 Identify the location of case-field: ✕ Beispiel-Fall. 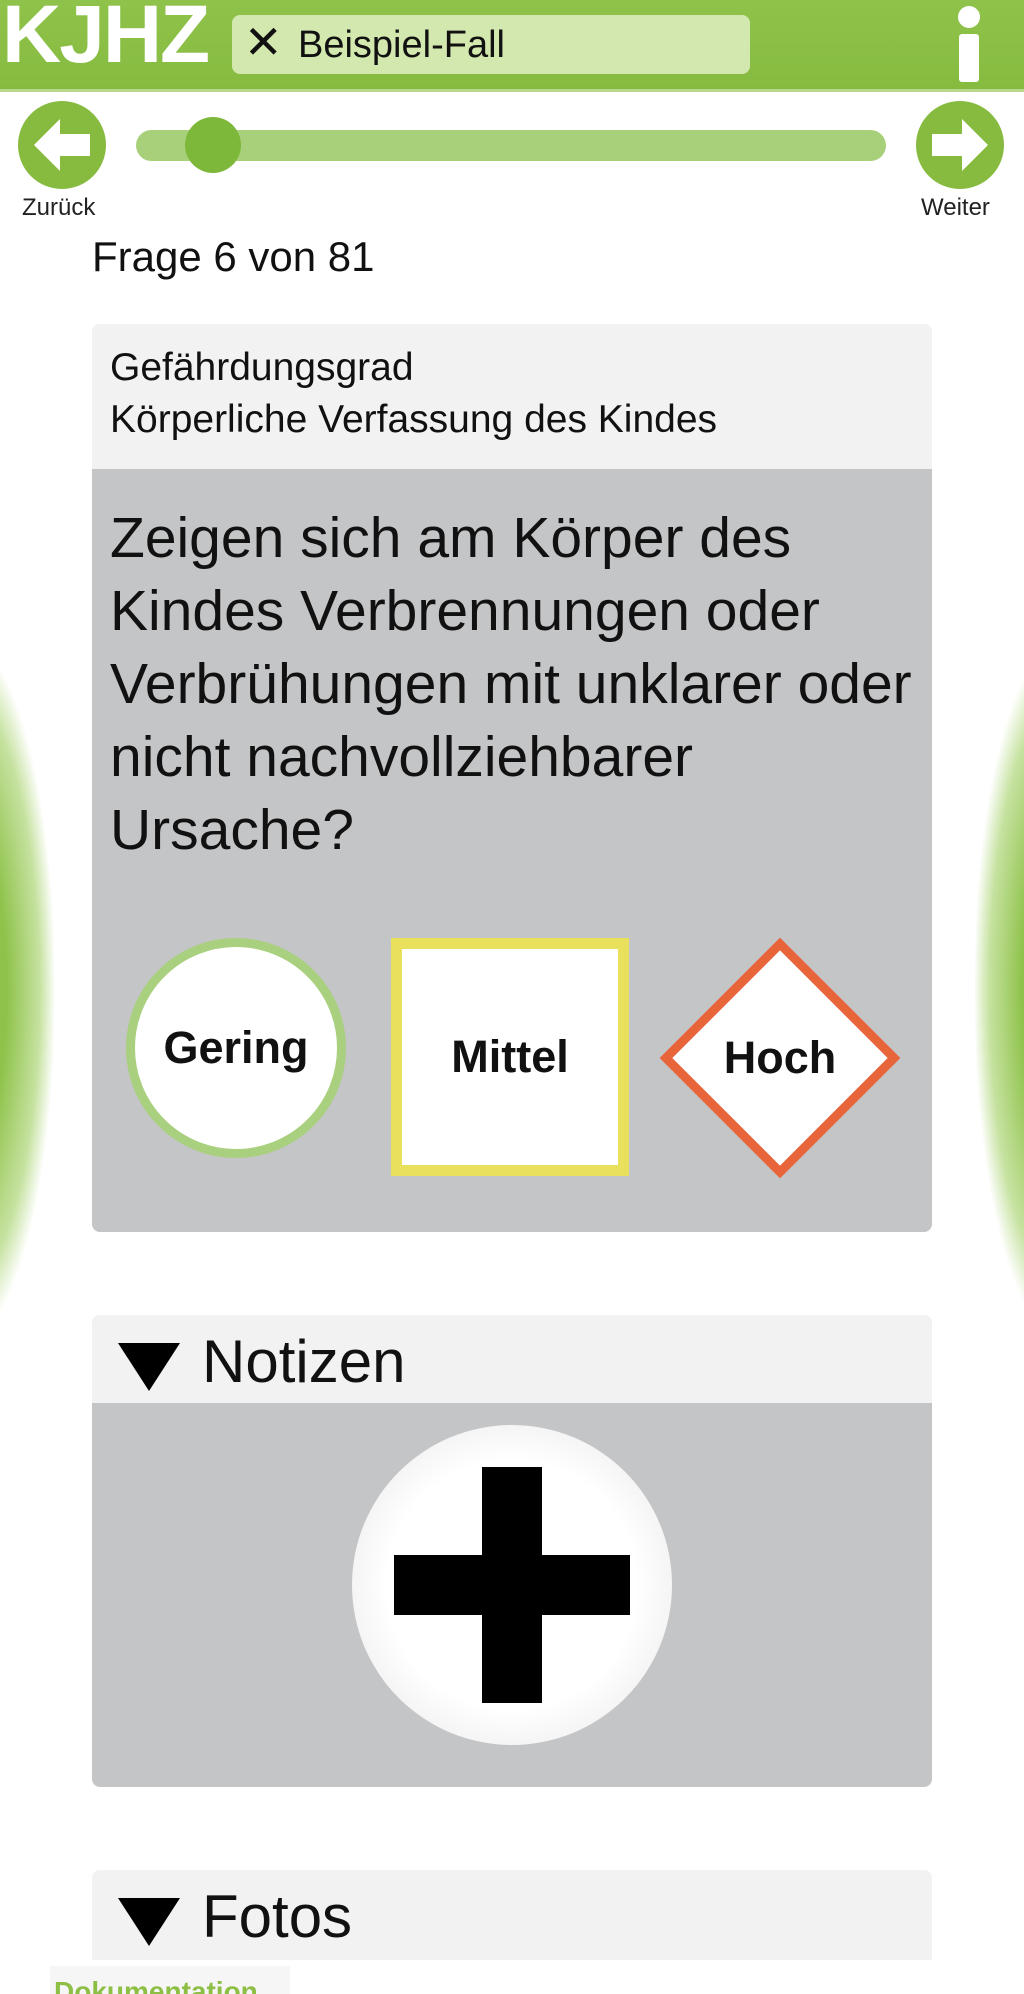
(491, 44).